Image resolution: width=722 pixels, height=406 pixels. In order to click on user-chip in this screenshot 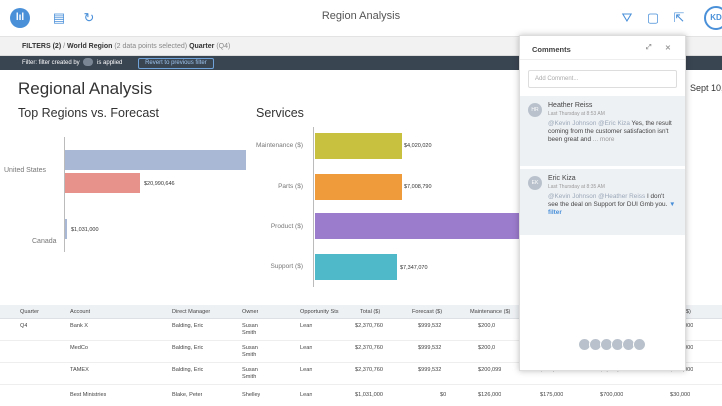, I will do `click(88, 62)`.